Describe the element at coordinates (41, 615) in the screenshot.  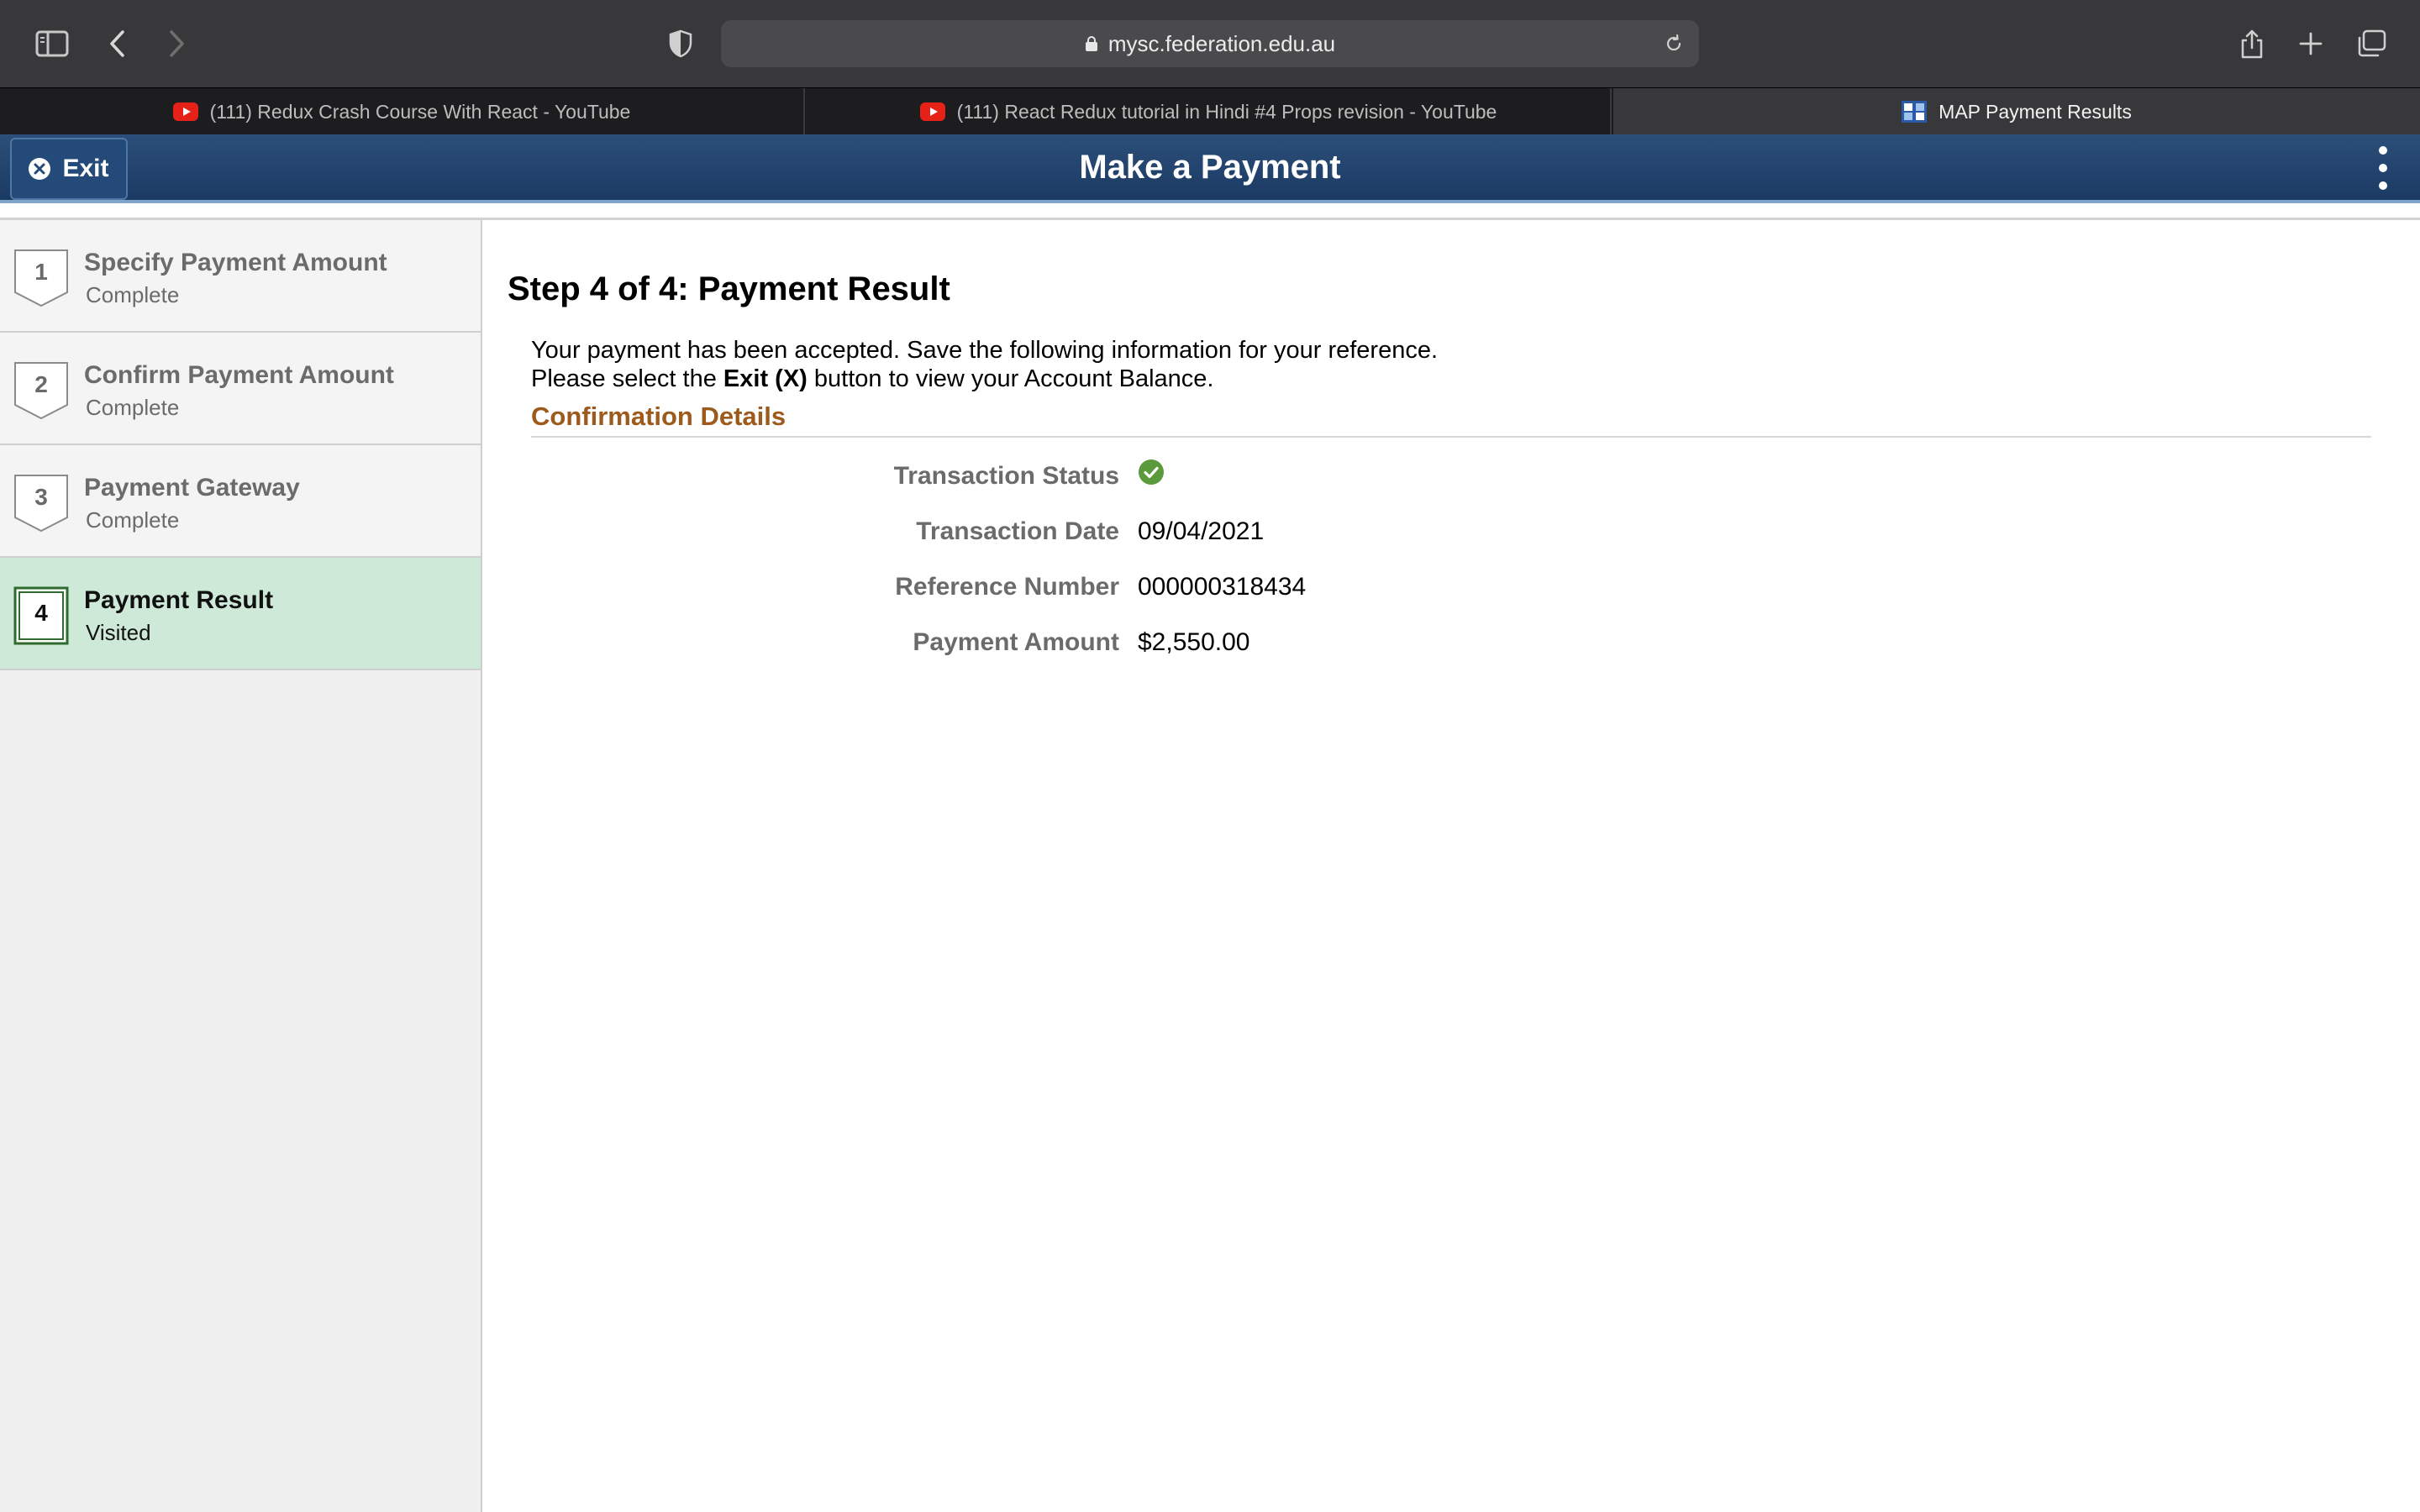
I see `step-number-badge: 4` at that location.